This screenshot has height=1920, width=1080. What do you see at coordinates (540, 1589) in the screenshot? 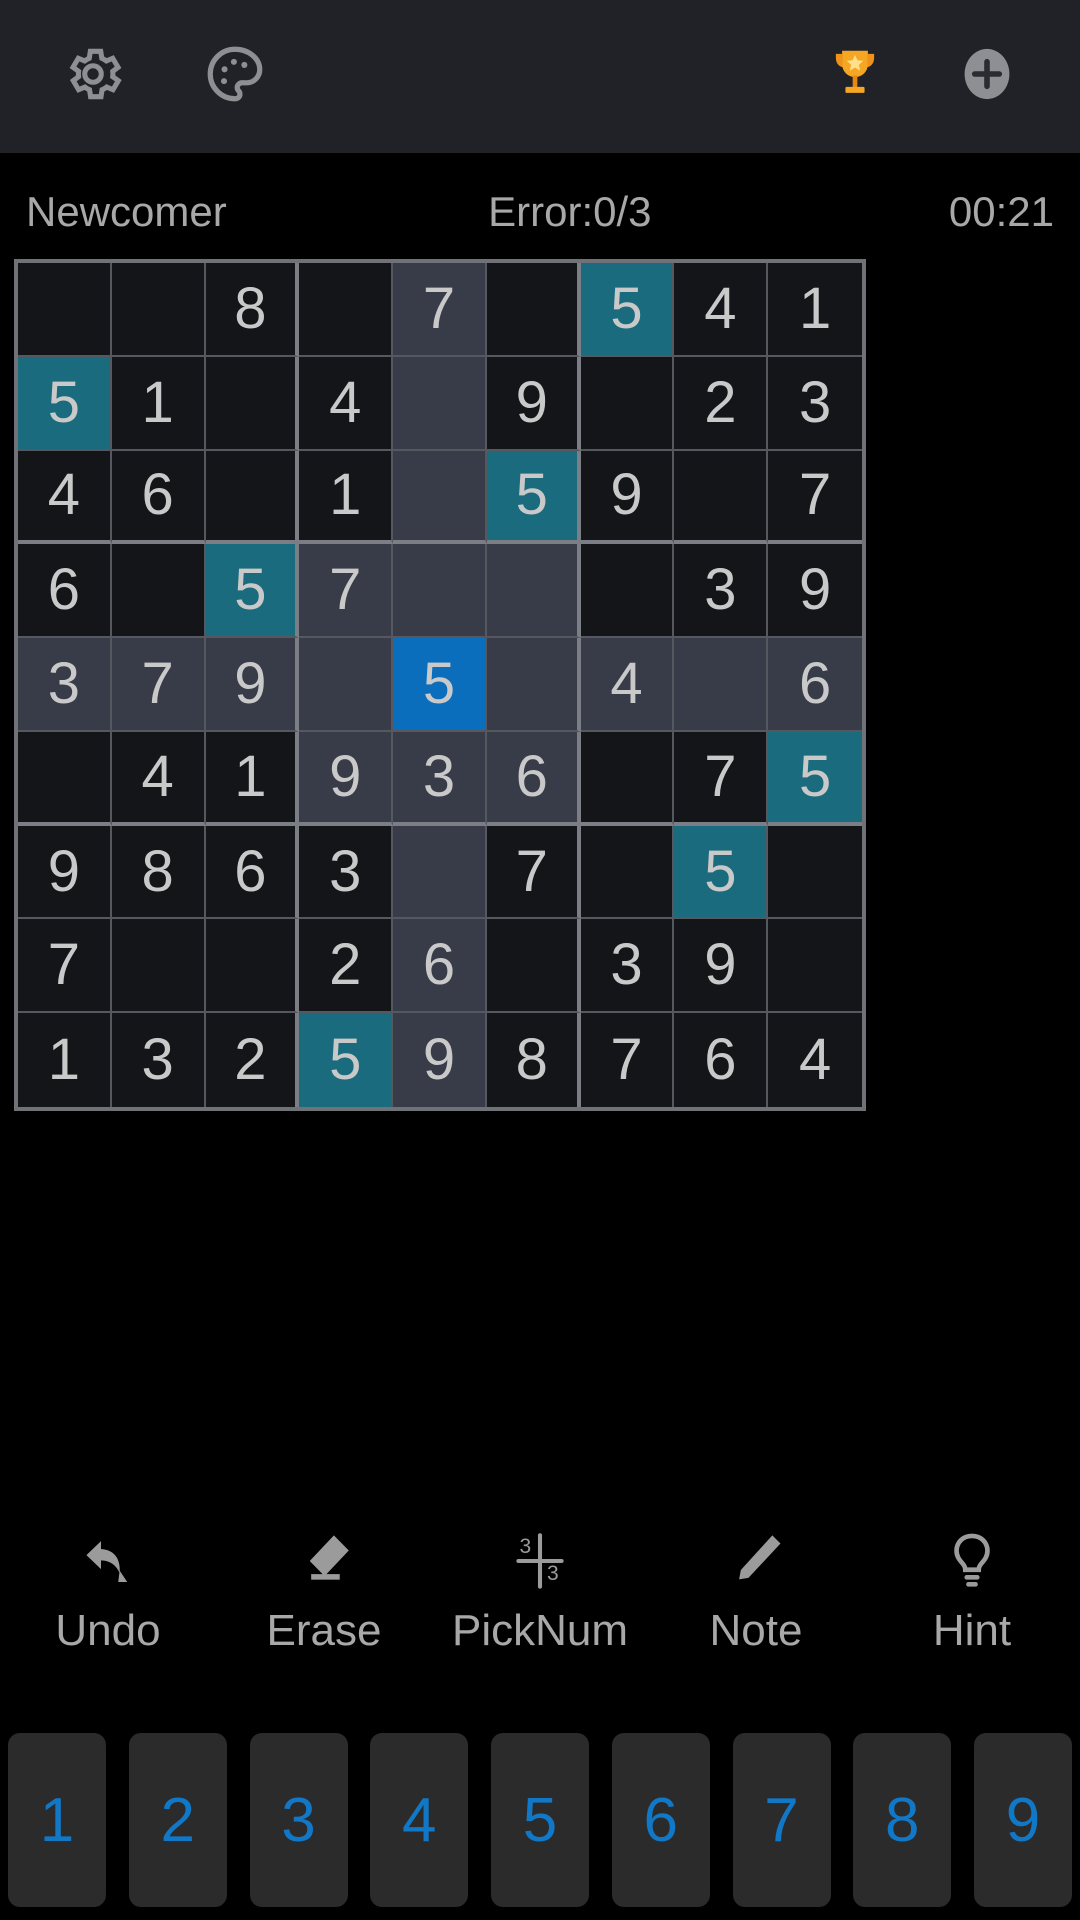
I see `tool-picknum-button: 3 3 PickNum` at bounding box center [540, 1589].